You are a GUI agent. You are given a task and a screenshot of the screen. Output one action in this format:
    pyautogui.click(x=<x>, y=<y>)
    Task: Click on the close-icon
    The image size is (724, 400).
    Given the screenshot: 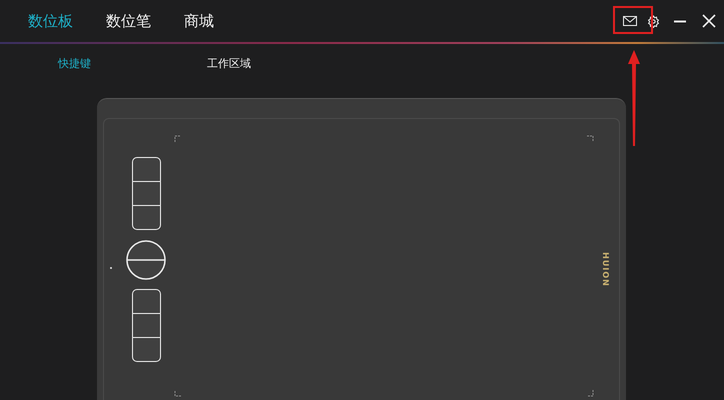 What is the action you would take?
    pyautogui.click(x=709, y=21)
    